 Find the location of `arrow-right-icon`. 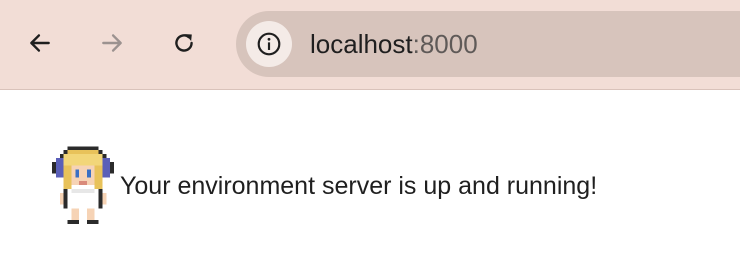

arrow-right-icon is located at coordinates (112, 43).